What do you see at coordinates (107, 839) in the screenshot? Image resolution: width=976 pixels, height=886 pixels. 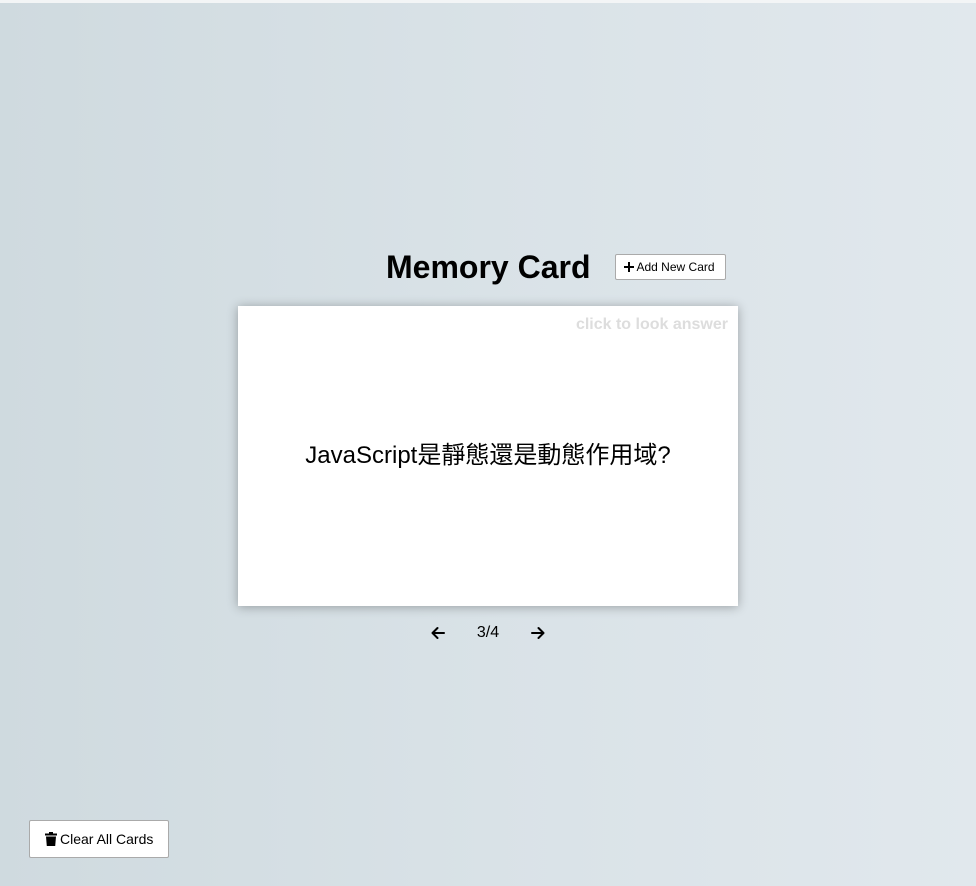 I see `clear-all-cards-label: Clear All Cards` at bounding box center [107, 839].